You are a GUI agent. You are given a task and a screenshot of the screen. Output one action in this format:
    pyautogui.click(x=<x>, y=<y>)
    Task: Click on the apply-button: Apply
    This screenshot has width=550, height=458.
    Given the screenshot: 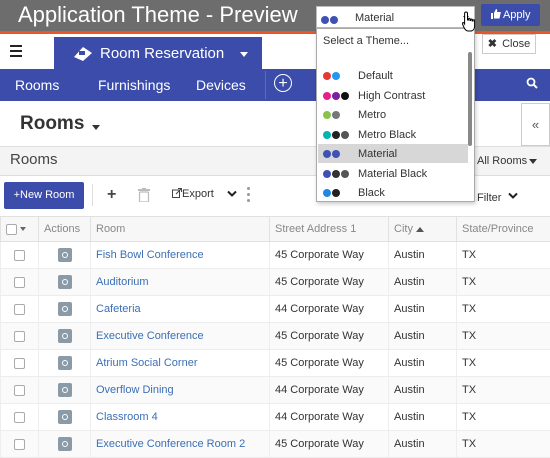 What is the action you would take?
    pyautogui.click(x=510, y=15)
    